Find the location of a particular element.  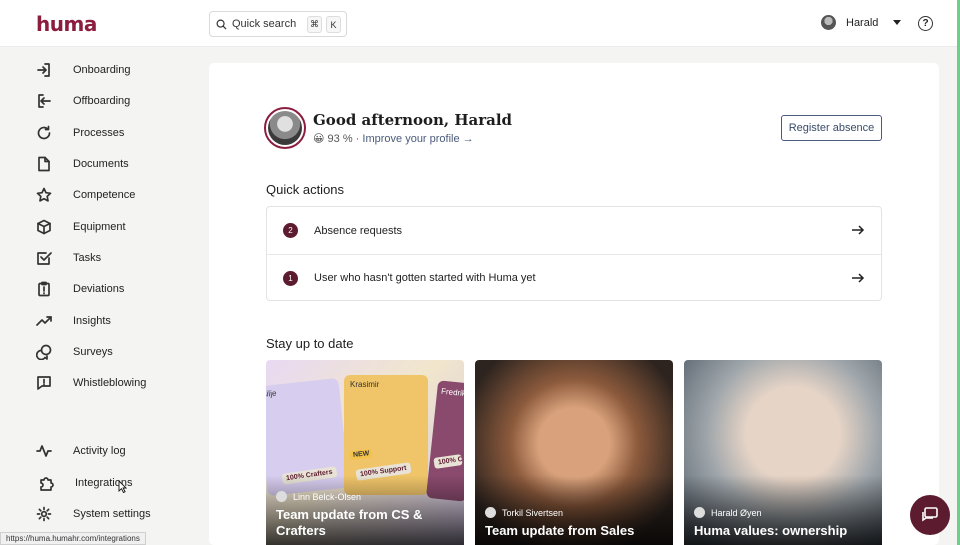

sidebar-item-label: Onboarding is located at coordinates (102, 70).